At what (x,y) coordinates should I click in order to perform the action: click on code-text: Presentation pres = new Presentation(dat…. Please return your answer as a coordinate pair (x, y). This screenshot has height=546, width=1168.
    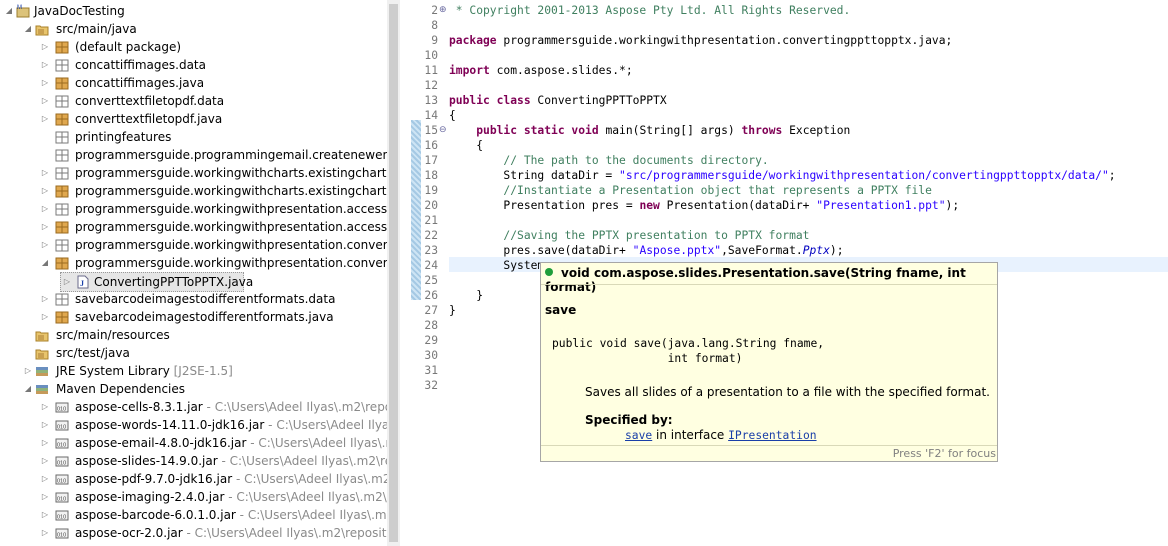
    Looking at the image, I should click on (704, 205).